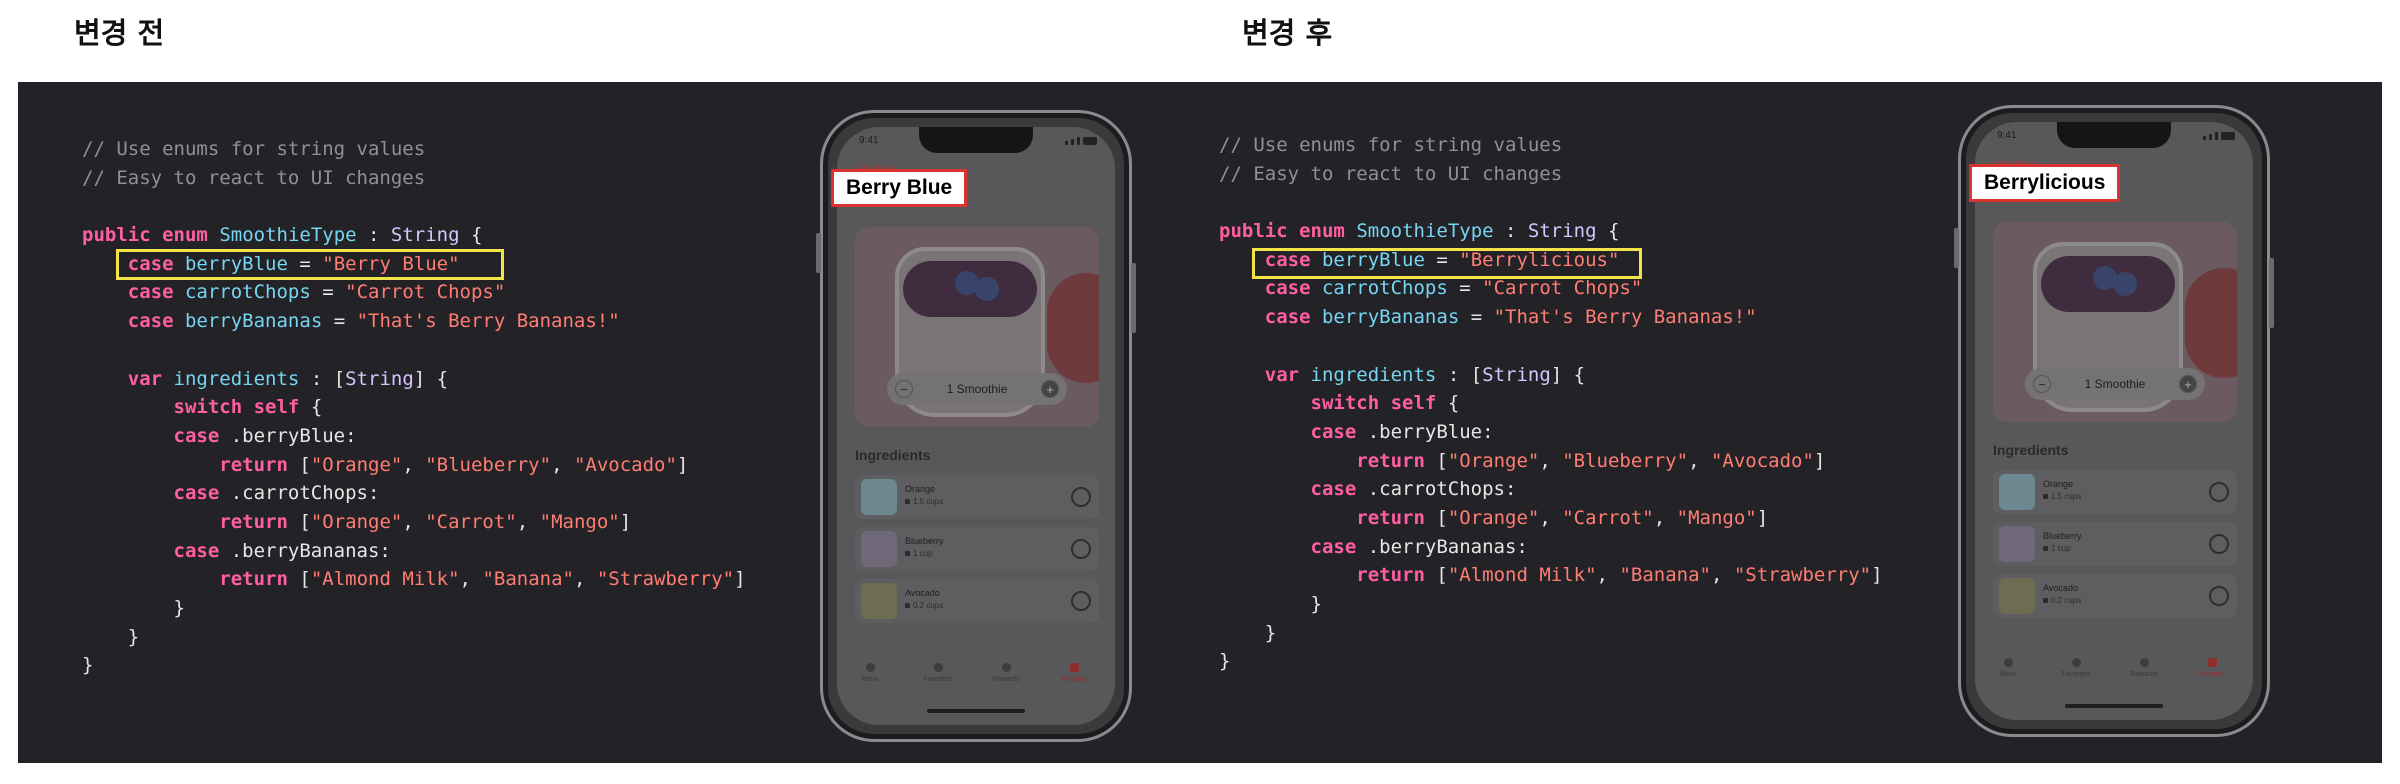  I want to click on heading-before: 변경 전, so click(119, 33).